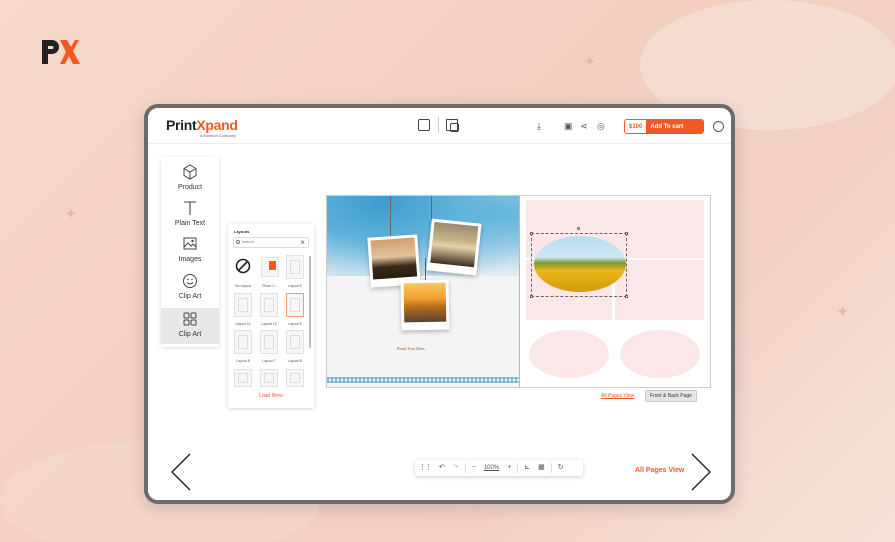 Image resolution: width=895 pixels, height=542 pixels. Describe the element at coordinates (659, 470) in the screenshot. I see `all-pages-view-button: All Pages View` at that location.